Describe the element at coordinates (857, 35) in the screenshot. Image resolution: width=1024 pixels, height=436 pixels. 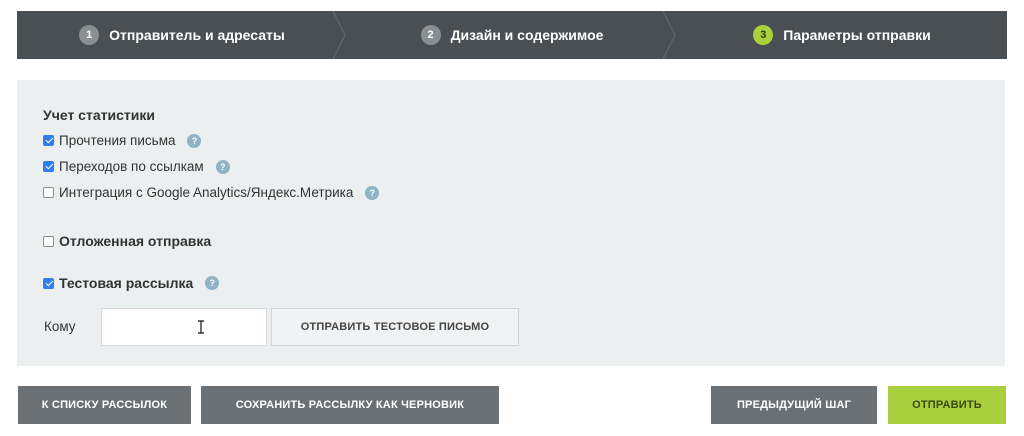
I see `step-label: Параметры отправки` at that location.